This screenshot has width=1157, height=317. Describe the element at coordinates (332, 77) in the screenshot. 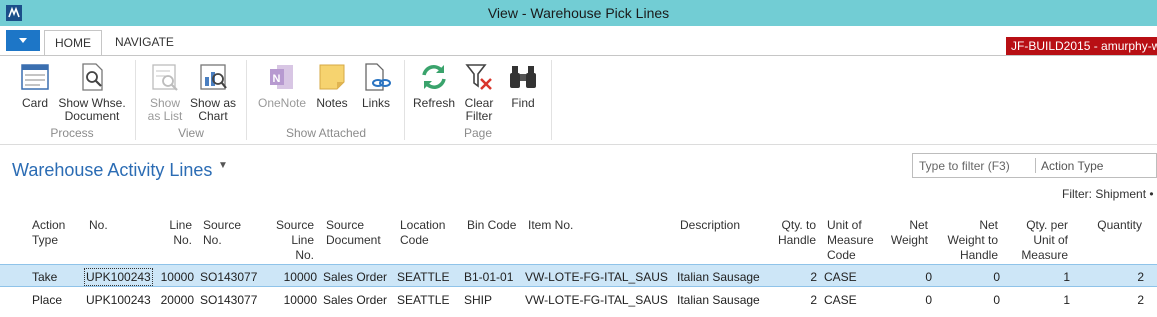

I see `notes-icon` at that location.